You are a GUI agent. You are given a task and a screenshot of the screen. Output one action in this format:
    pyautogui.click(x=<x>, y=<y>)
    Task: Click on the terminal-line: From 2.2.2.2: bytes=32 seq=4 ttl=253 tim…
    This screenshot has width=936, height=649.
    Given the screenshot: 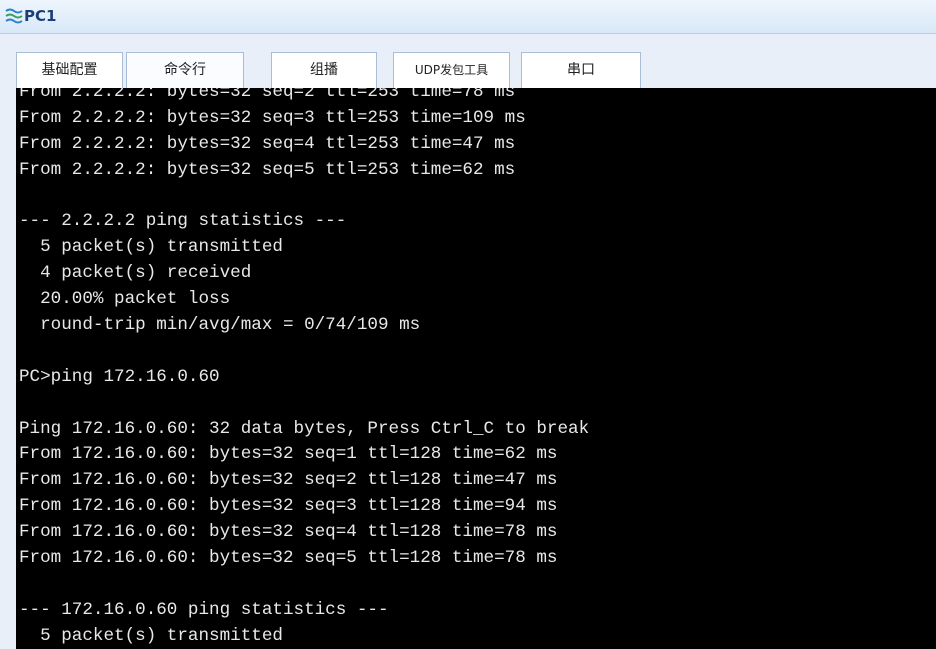 What is the action you would take?
    pyautogui.click(x=267, y=143)
    